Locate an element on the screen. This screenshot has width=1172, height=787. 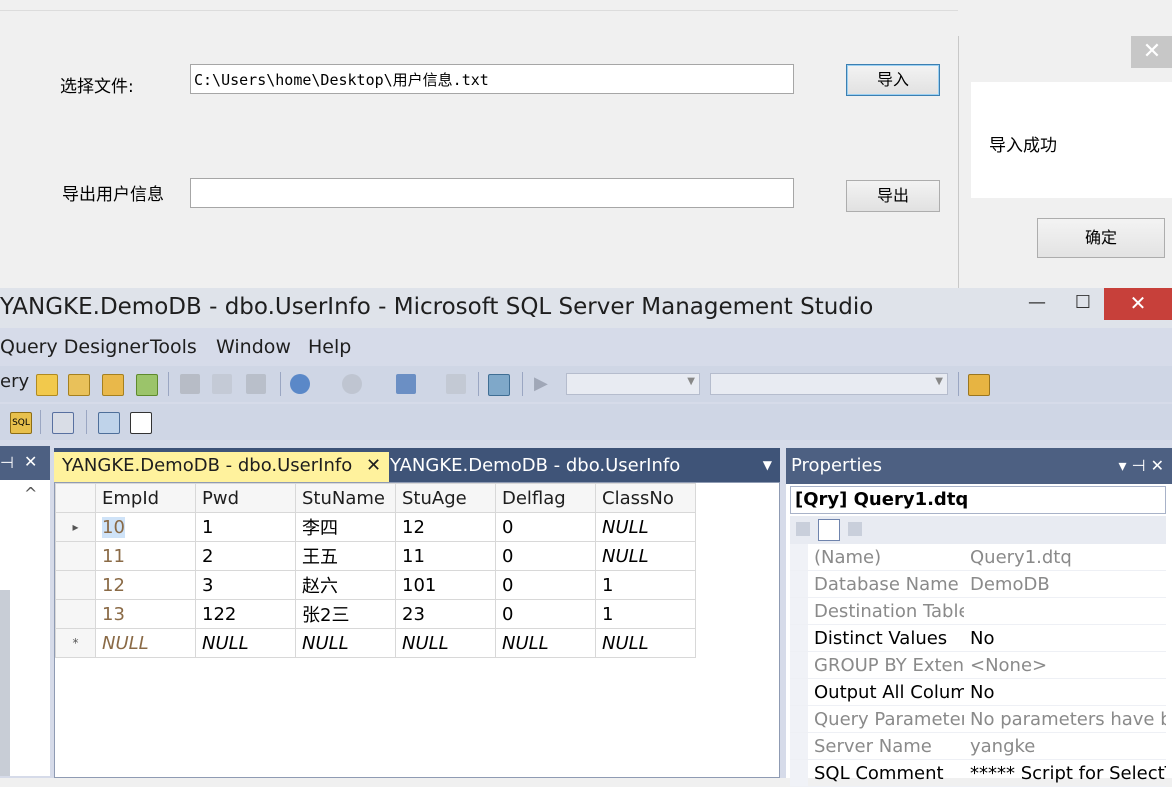
navigate-icon is located at coordinates (406, 384).